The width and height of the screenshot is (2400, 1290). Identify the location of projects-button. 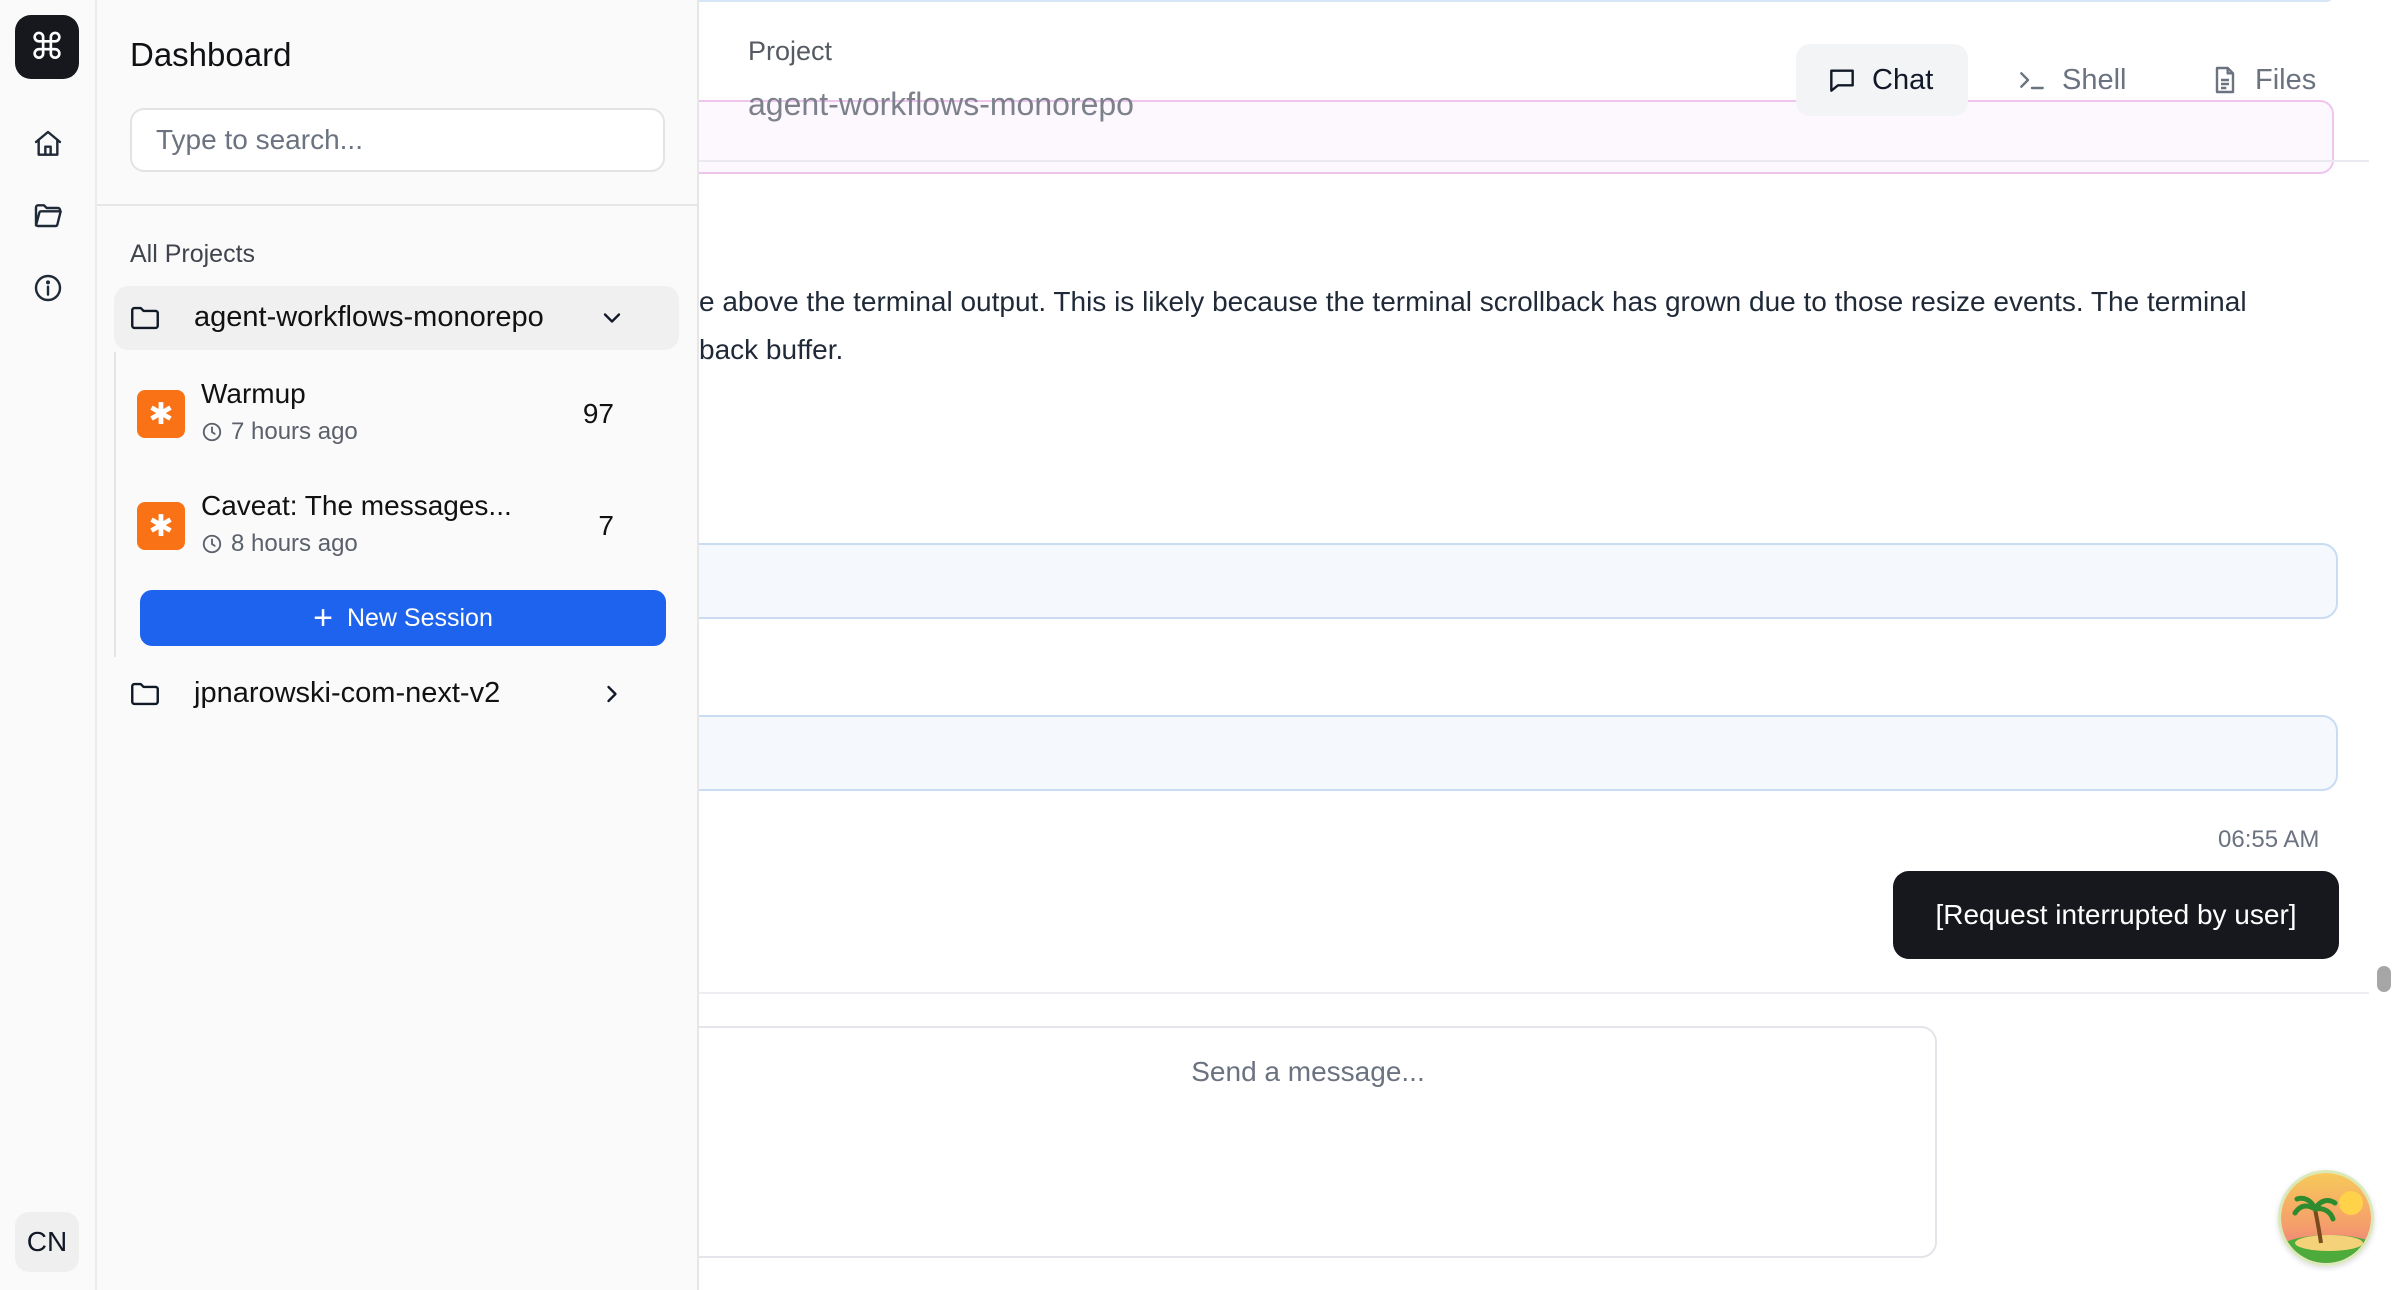
(48, 216).